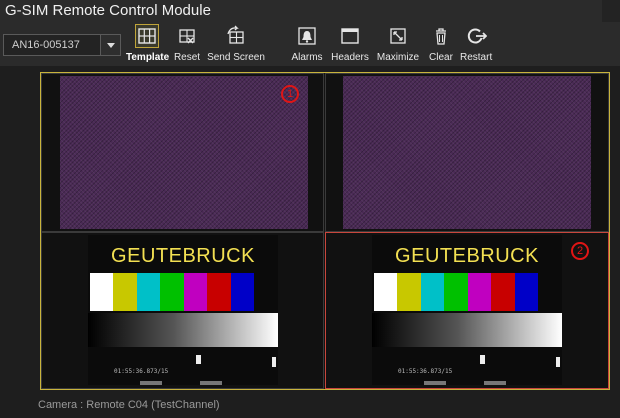 The height and width of the screenshot is (418, 620). Describe the element at coordinates (129, 405) in the screenshot. I see `status-text: Camera : Remote C04 (TestChannel)` at that location.